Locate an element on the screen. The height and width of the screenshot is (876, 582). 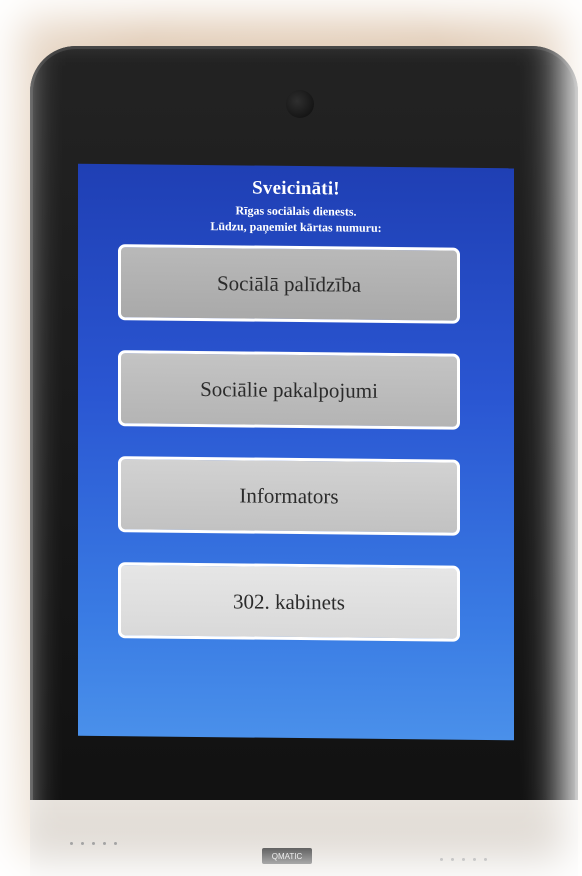
brand-logo: QMATIC is located at coordinates (287, 856).